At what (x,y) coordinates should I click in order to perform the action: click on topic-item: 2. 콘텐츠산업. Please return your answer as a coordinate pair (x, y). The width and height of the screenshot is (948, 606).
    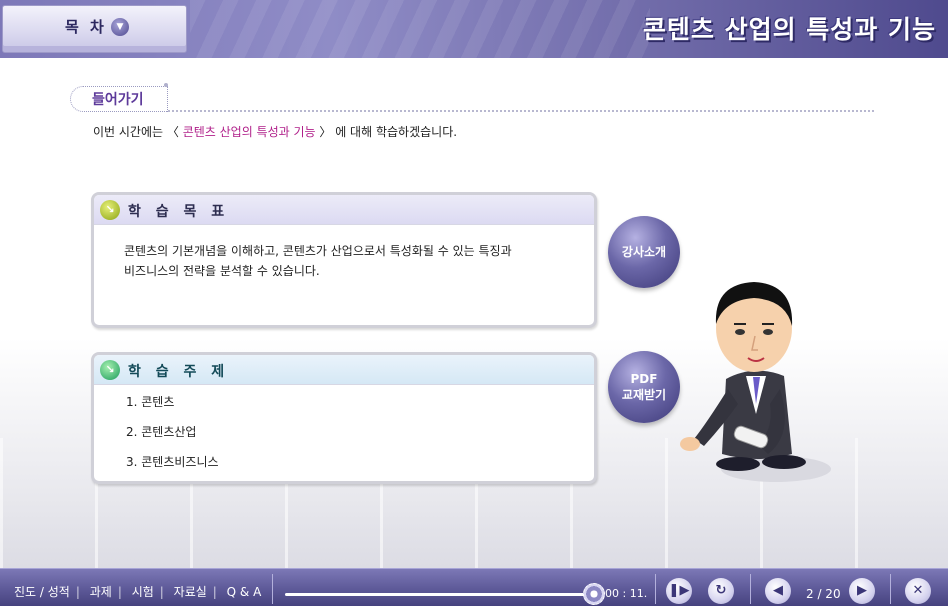
    Looking at the image, I should click on (161, 432).